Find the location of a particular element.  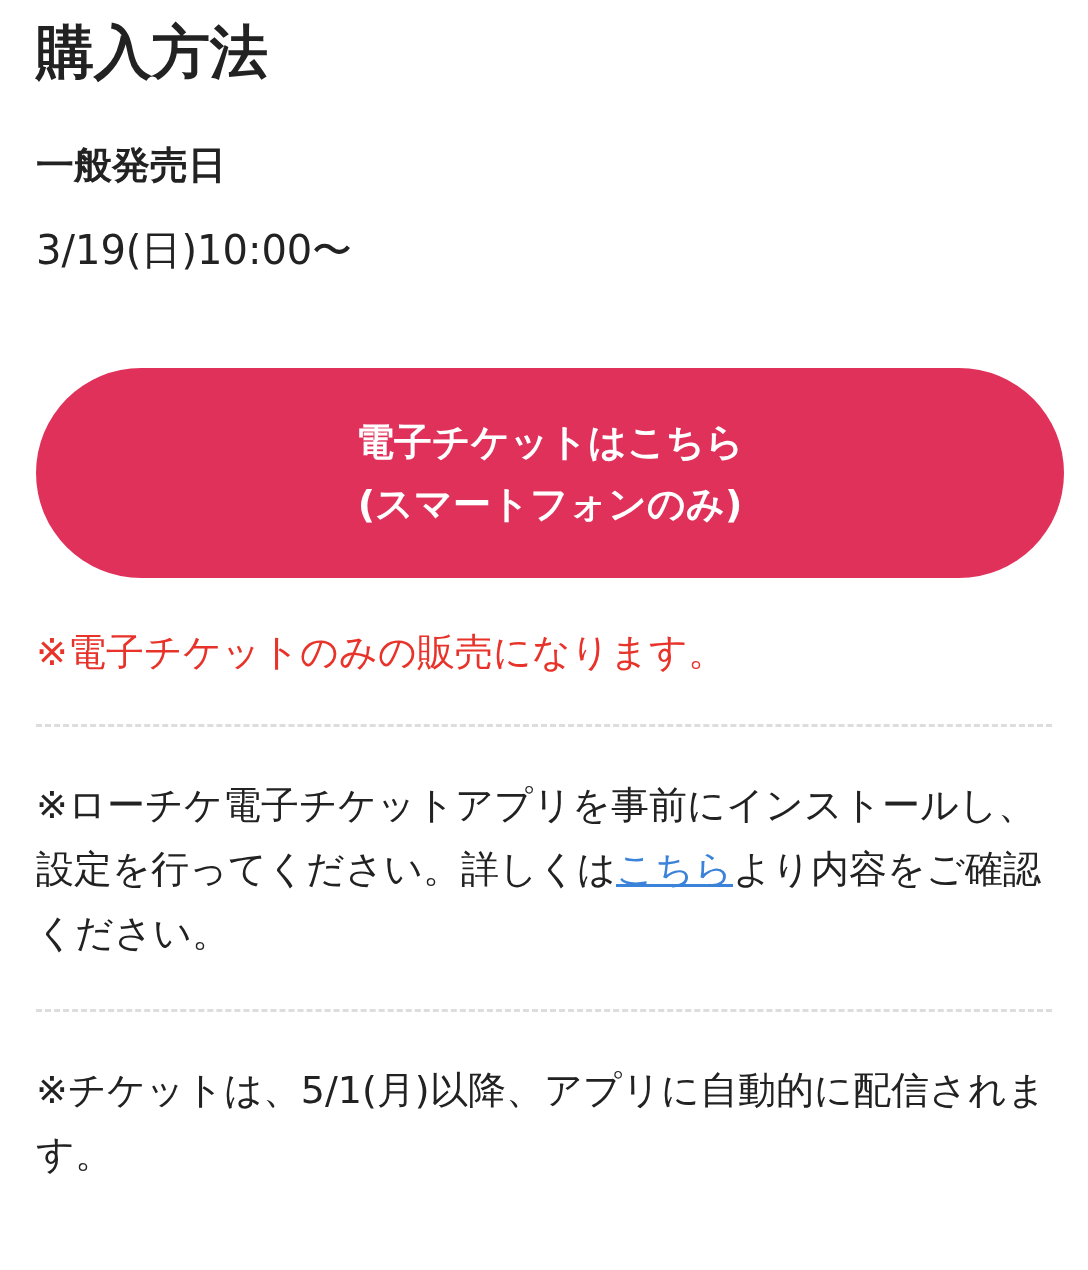

section-heading: 一般発売日 is located at coordinates (131, 165).